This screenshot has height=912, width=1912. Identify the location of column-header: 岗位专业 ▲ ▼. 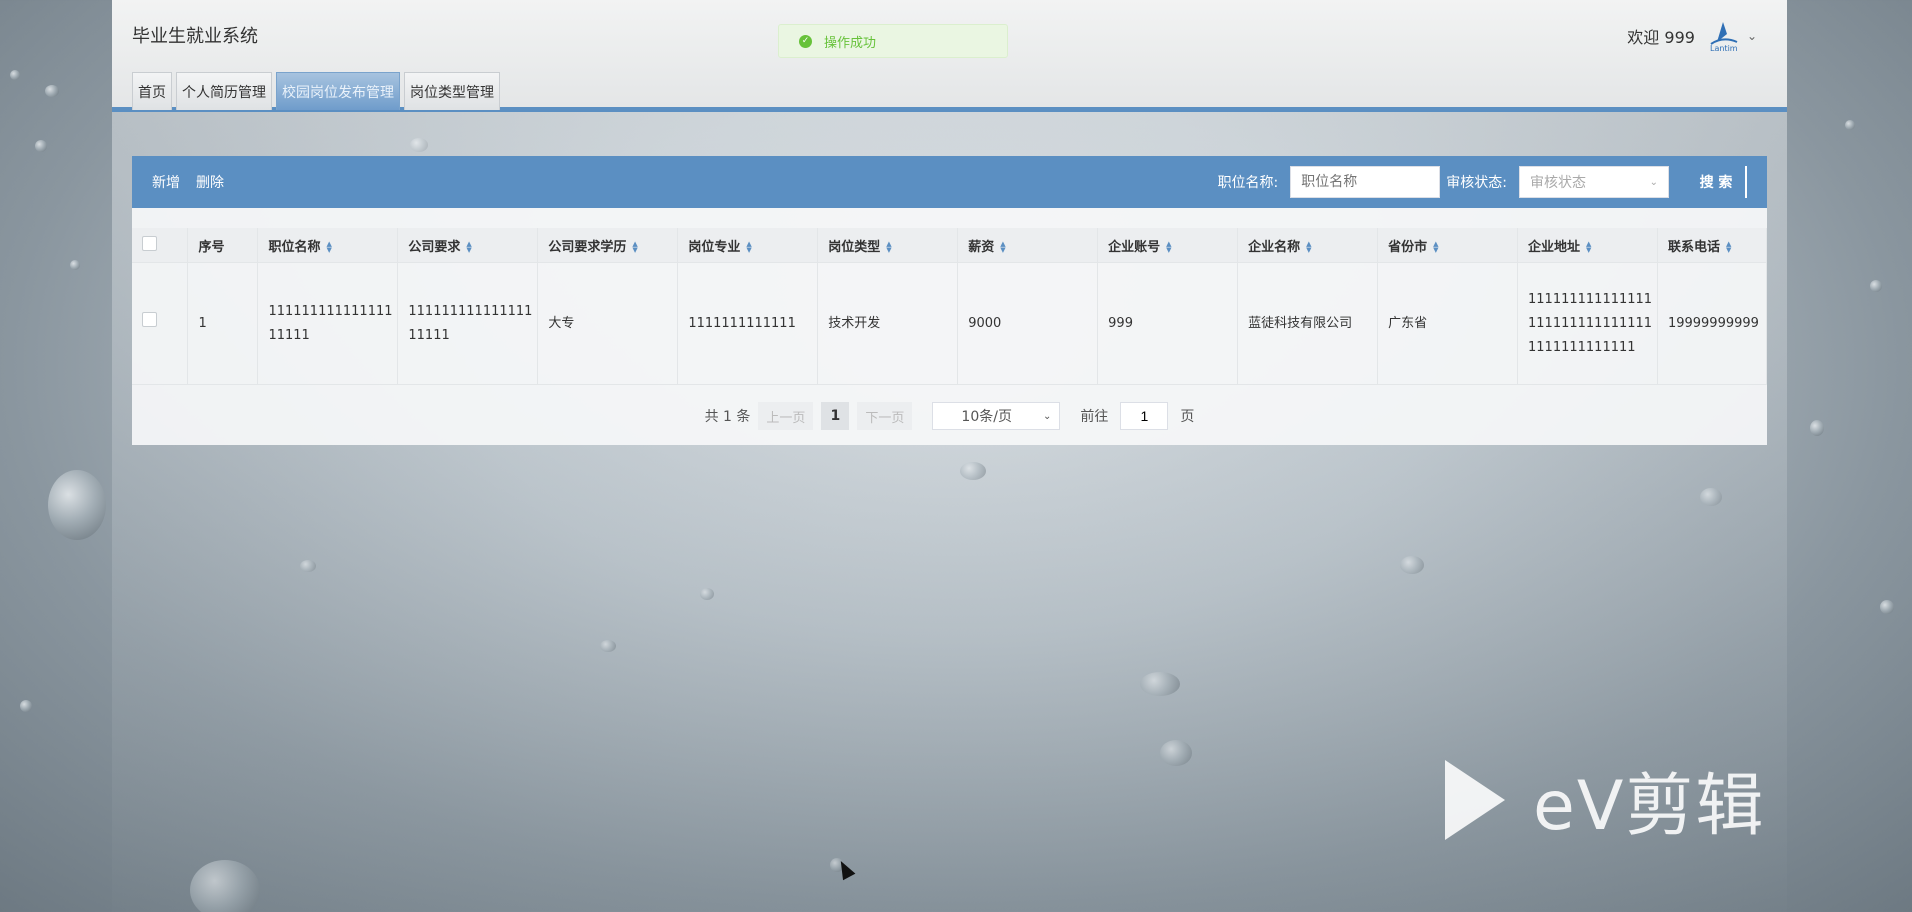
(748, 245).